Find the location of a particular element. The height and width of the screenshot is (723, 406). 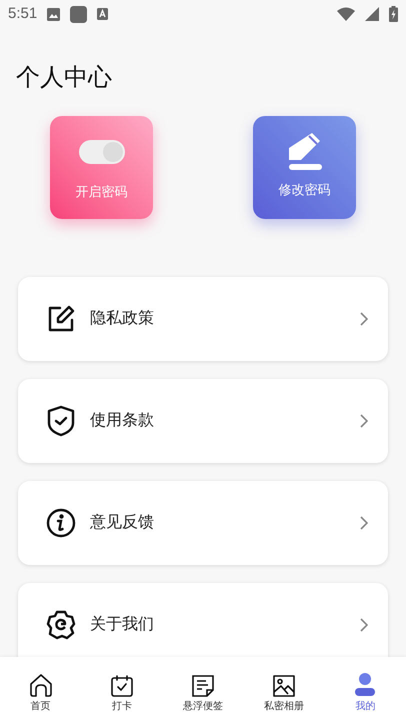

menu-label: 隐私政策 is located at coordinates (122, 319).